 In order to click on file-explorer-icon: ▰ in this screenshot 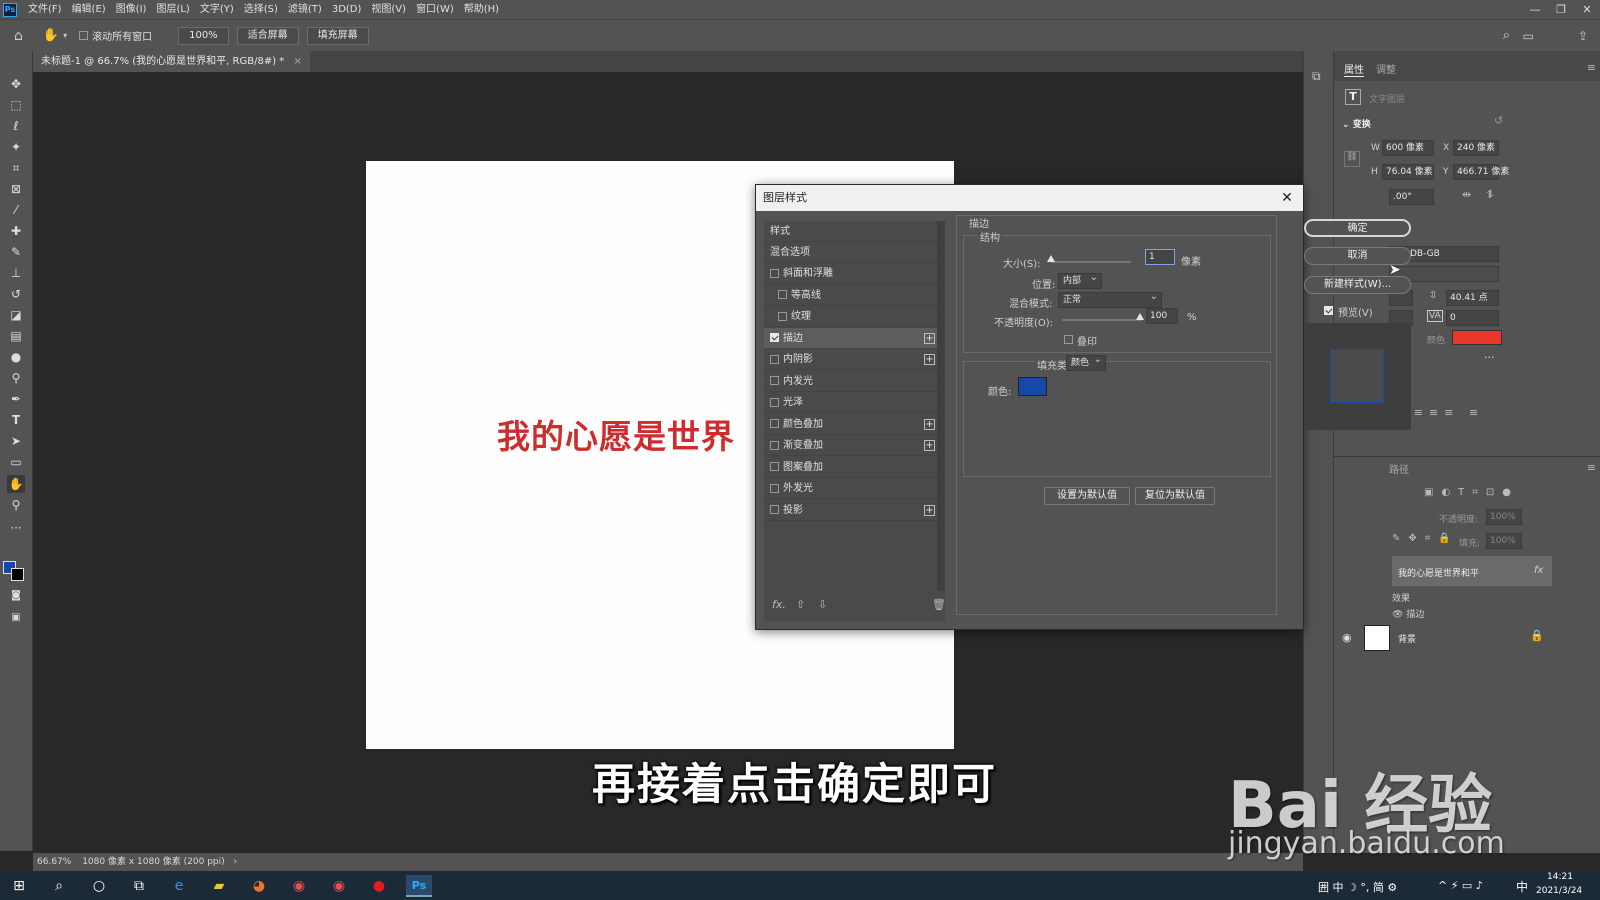, I will do `click(219, 886)`.